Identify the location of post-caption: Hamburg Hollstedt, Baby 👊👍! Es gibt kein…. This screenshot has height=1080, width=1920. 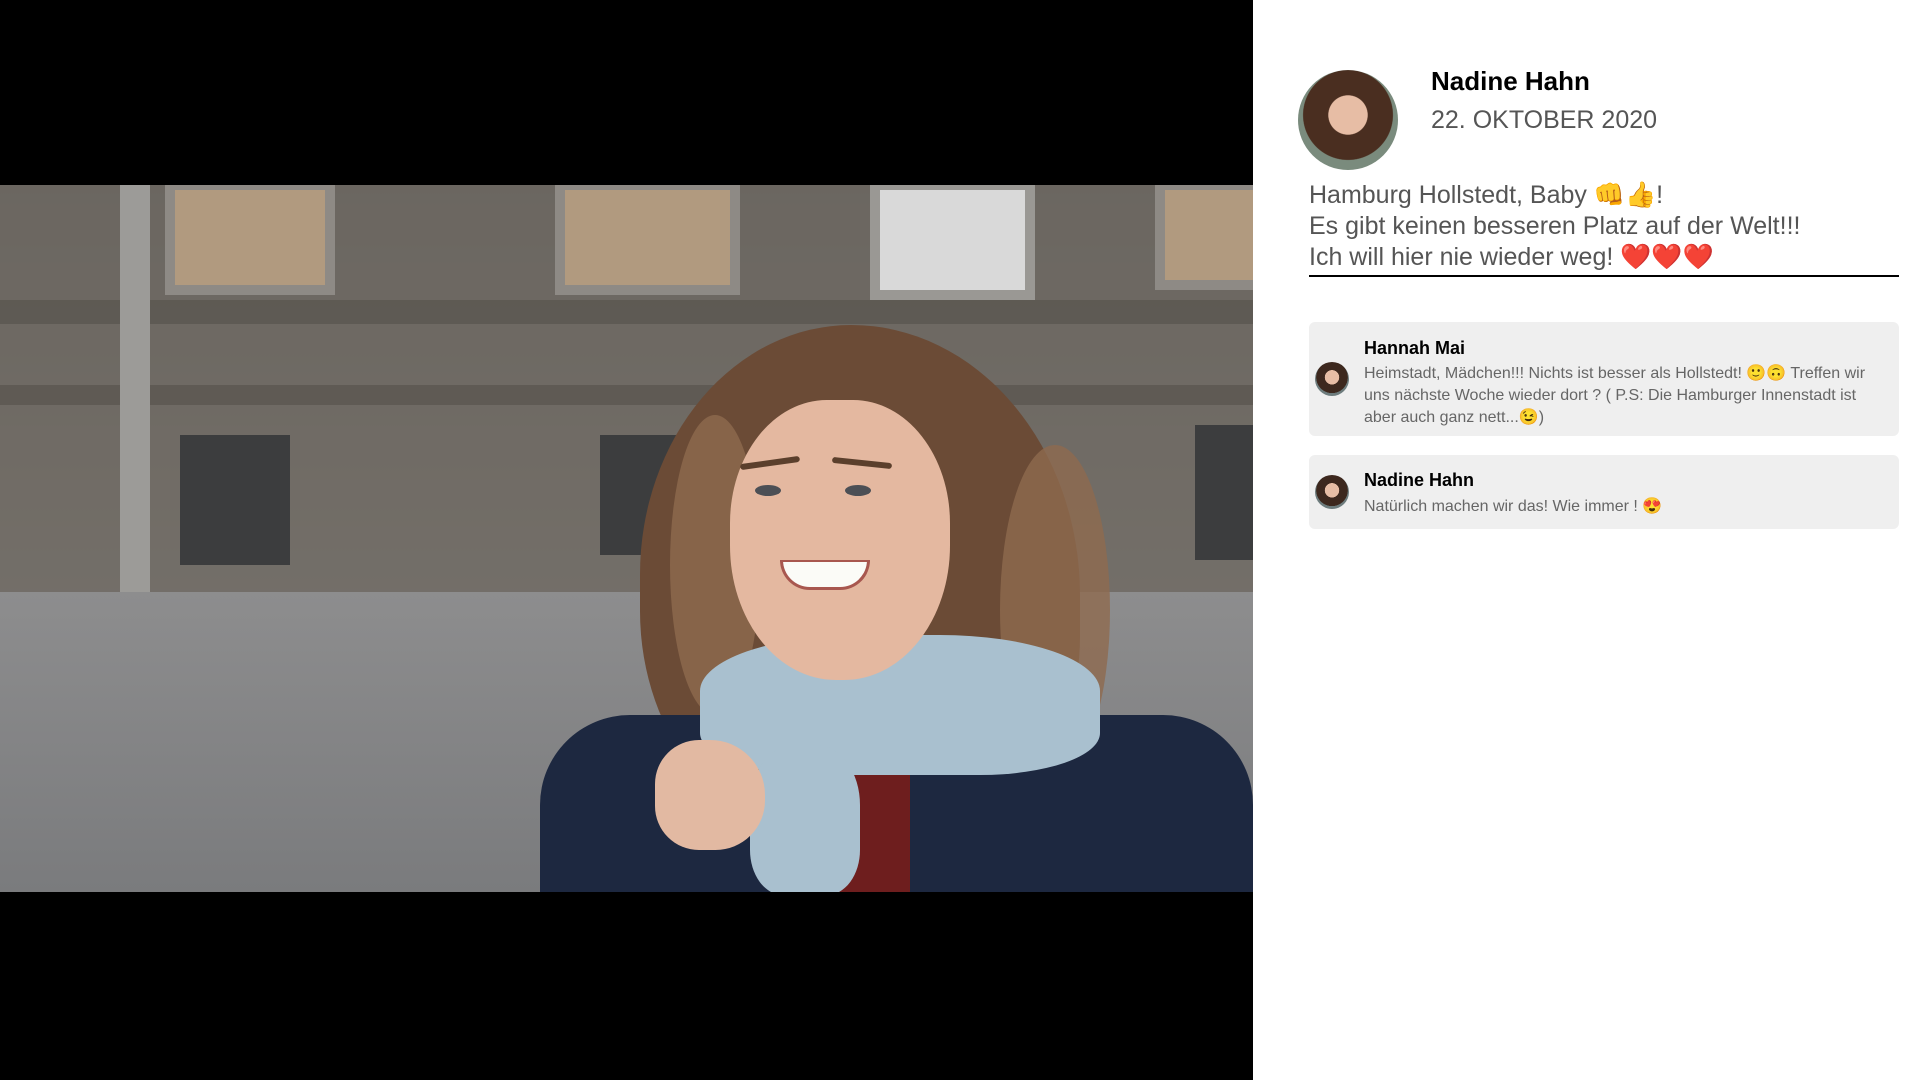
(1604, 228).